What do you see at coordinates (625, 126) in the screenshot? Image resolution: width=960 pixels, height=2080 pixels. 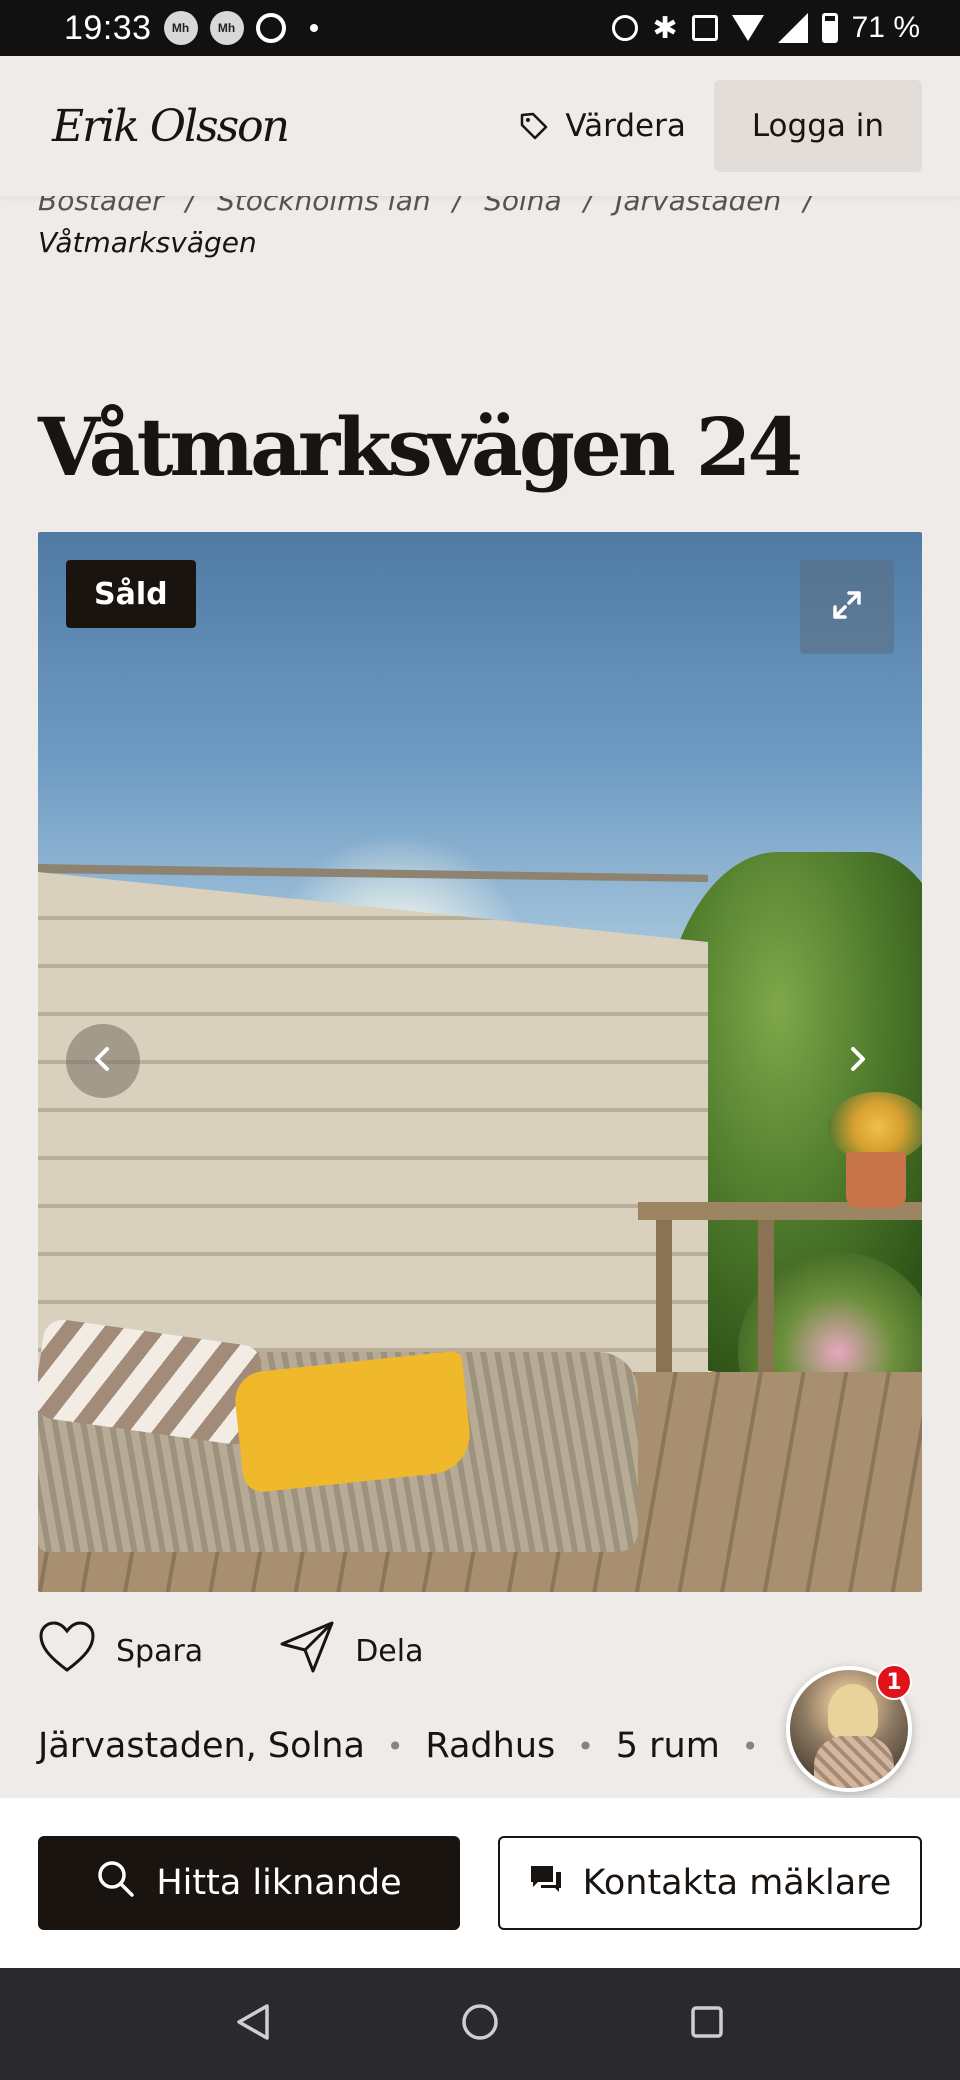 I see `valuate-label: Värdera` at bounding box center [625, 126].